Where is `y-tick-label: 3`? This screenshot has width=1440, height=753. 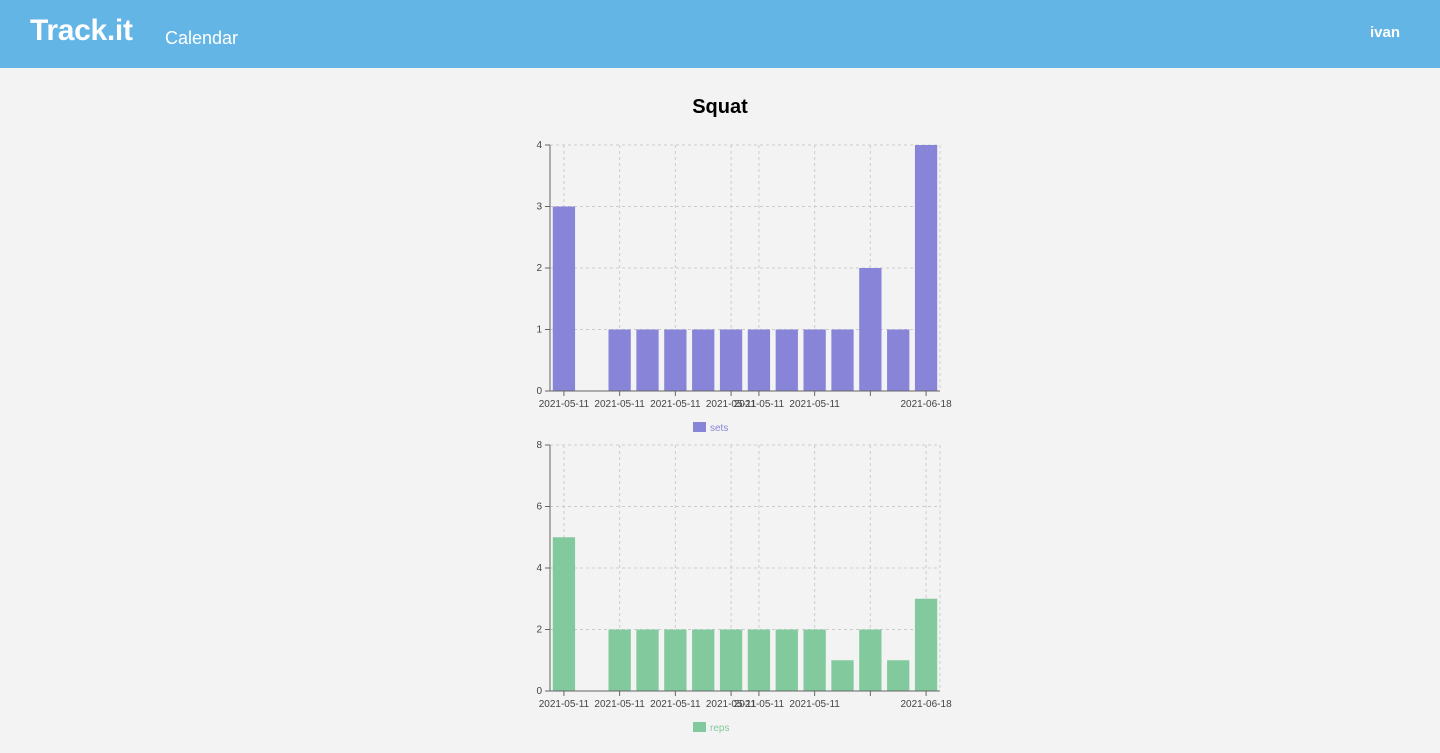 y-tick-label: 3 is located at coordinates (539, 207).